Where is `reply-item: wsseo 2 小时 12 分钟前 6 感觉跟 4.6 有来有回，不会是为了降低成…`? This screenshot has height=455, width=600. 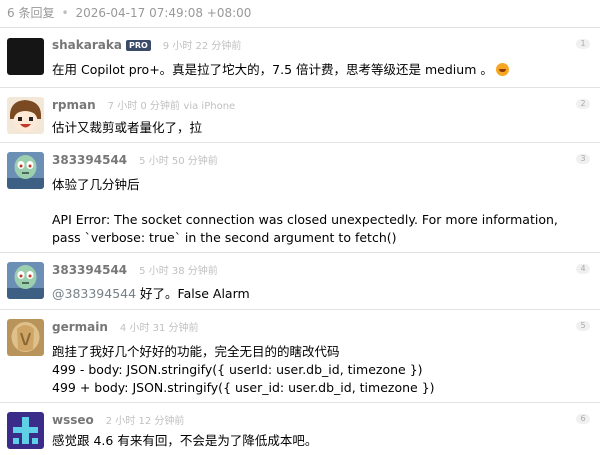 reply-item: wsseo 2 小时 12 分钟前 6 感觉跟 4.6 有来有回，不会是为了降低成… is located at coordinates (300, 429).